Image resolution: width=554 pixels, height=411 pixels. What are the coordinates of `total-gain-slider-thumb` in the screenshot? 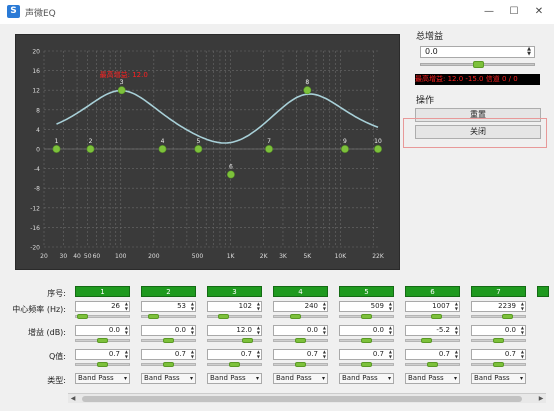 It's located at (478, 64).